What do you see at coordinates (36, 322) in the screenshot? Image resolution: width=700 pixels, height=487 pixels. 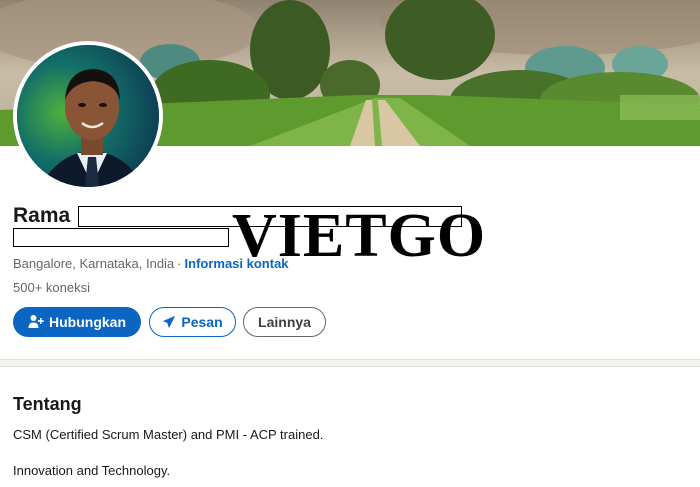 I see `person-add-icon` at bounding box center [36, 322].